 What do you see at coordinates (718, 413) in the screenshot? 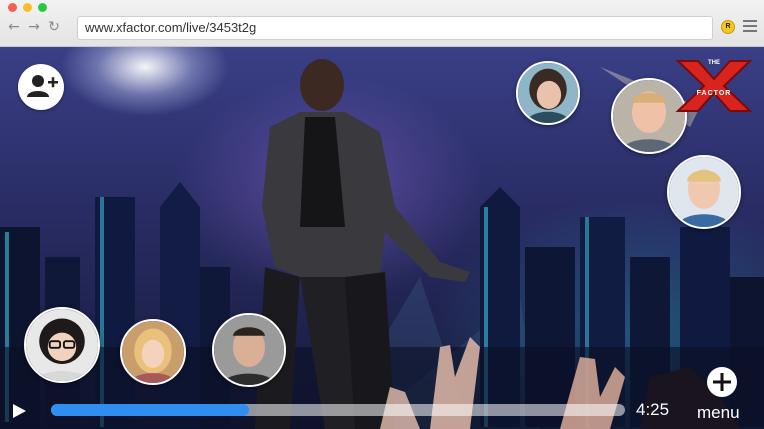
I see `menu-label: menu` at bounding box center [718, 413].